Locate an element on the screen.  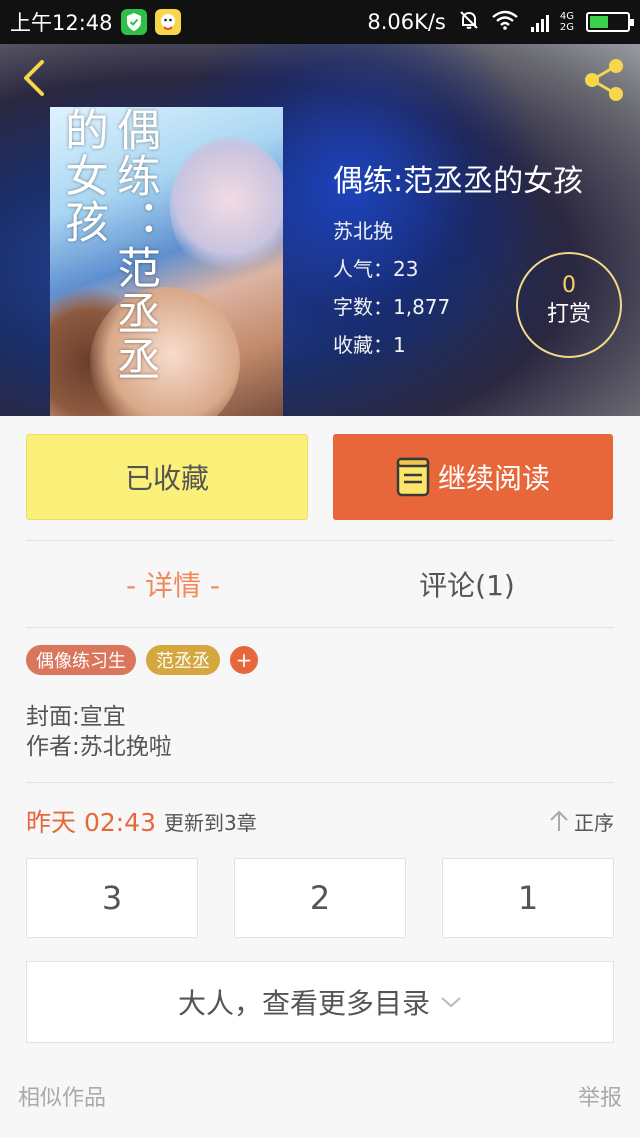
back-button is located at coordinates (36, 78).